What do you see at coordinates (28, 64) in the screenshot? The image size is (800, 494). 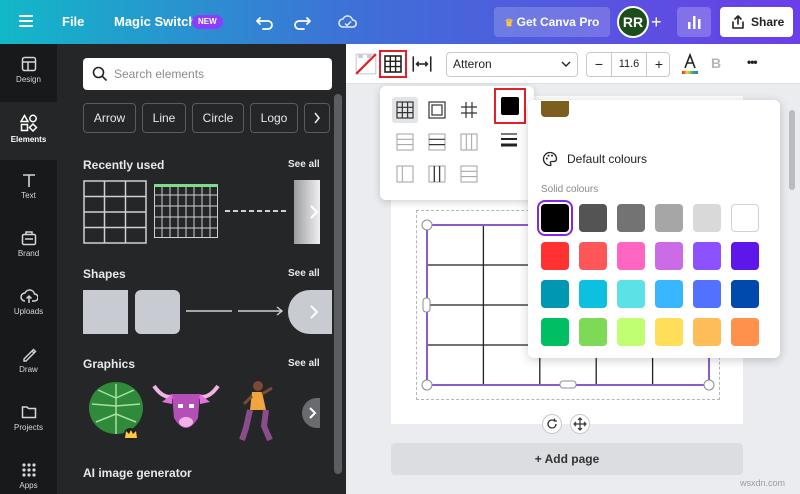 I see `design-icon` at bounding box center [28, 64].